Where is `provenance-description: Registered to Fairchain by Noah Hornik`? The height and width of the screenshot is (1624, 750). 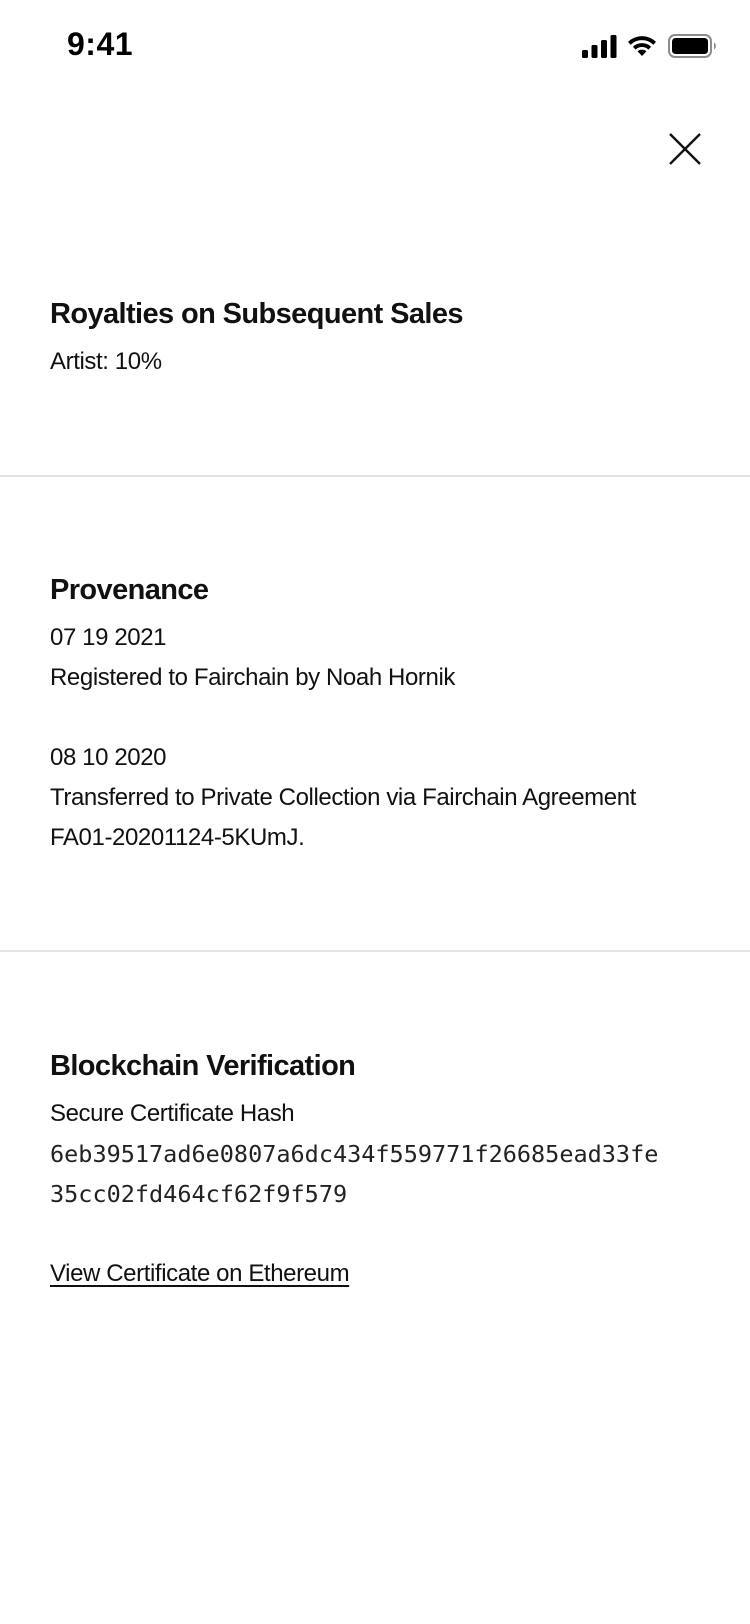 provenance-description: Registered to Fairchain by Noah Hornik is located at coordinates (252, 677).